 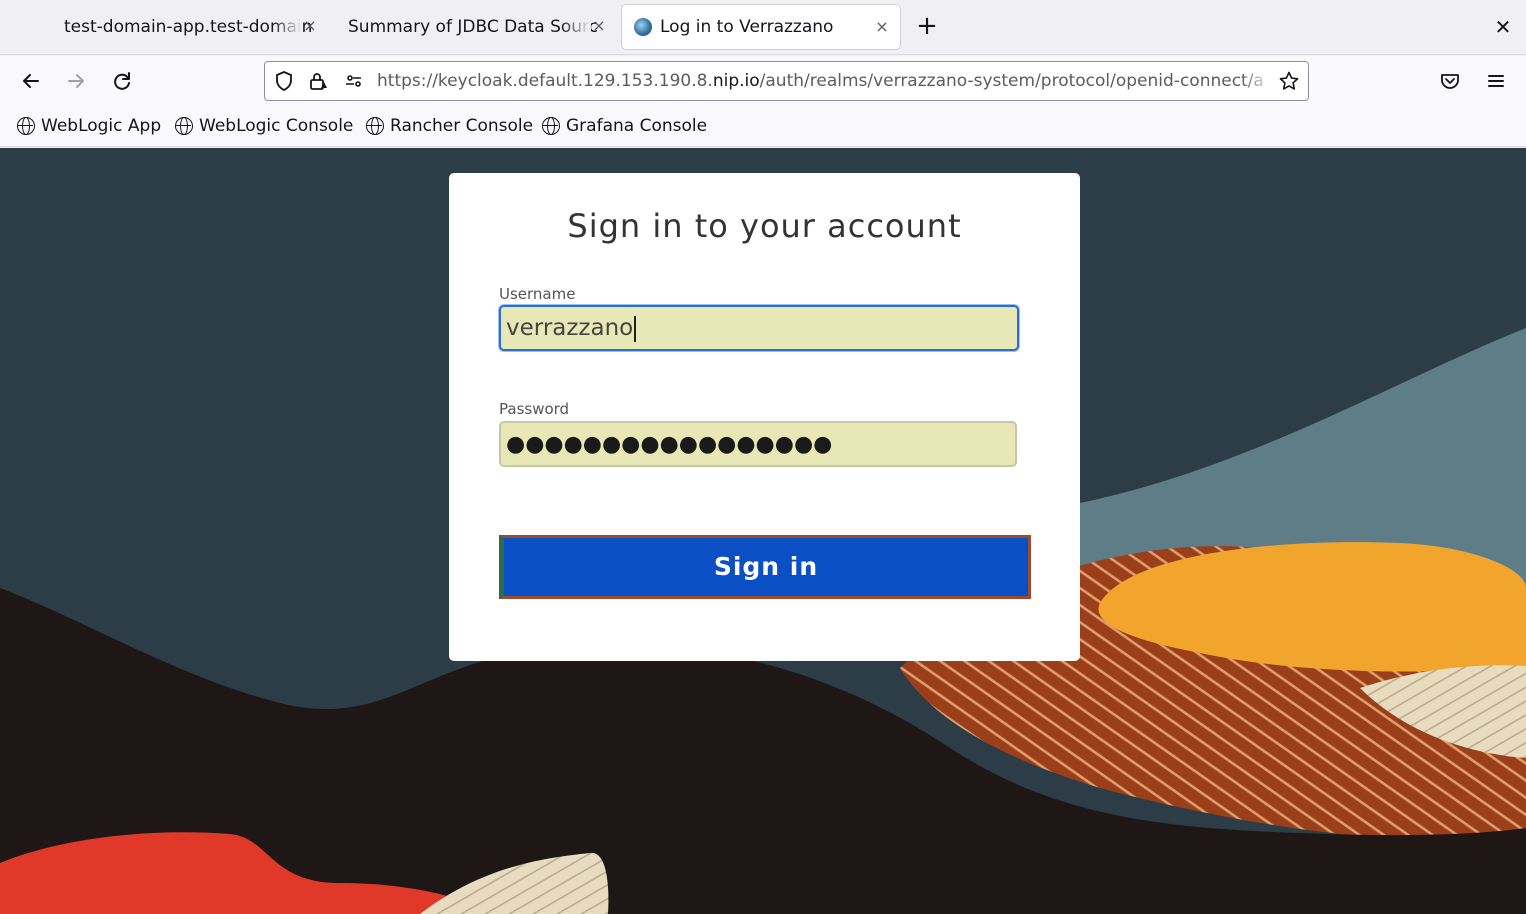 I want to click on bookmark-label: Rancher Console, so click(x=462, y=126).